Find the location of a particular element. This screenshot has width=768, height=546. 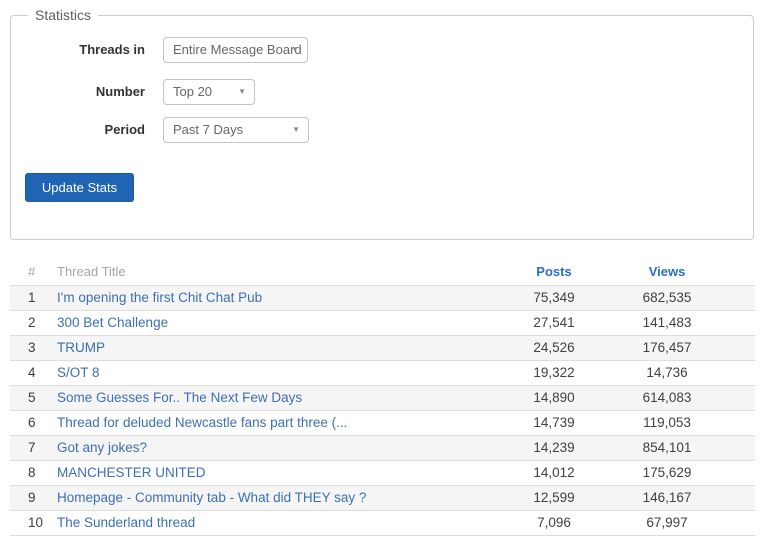

table-row: 4 S/OT 8 19,322 14,736 is located at coordinates (382, 373).